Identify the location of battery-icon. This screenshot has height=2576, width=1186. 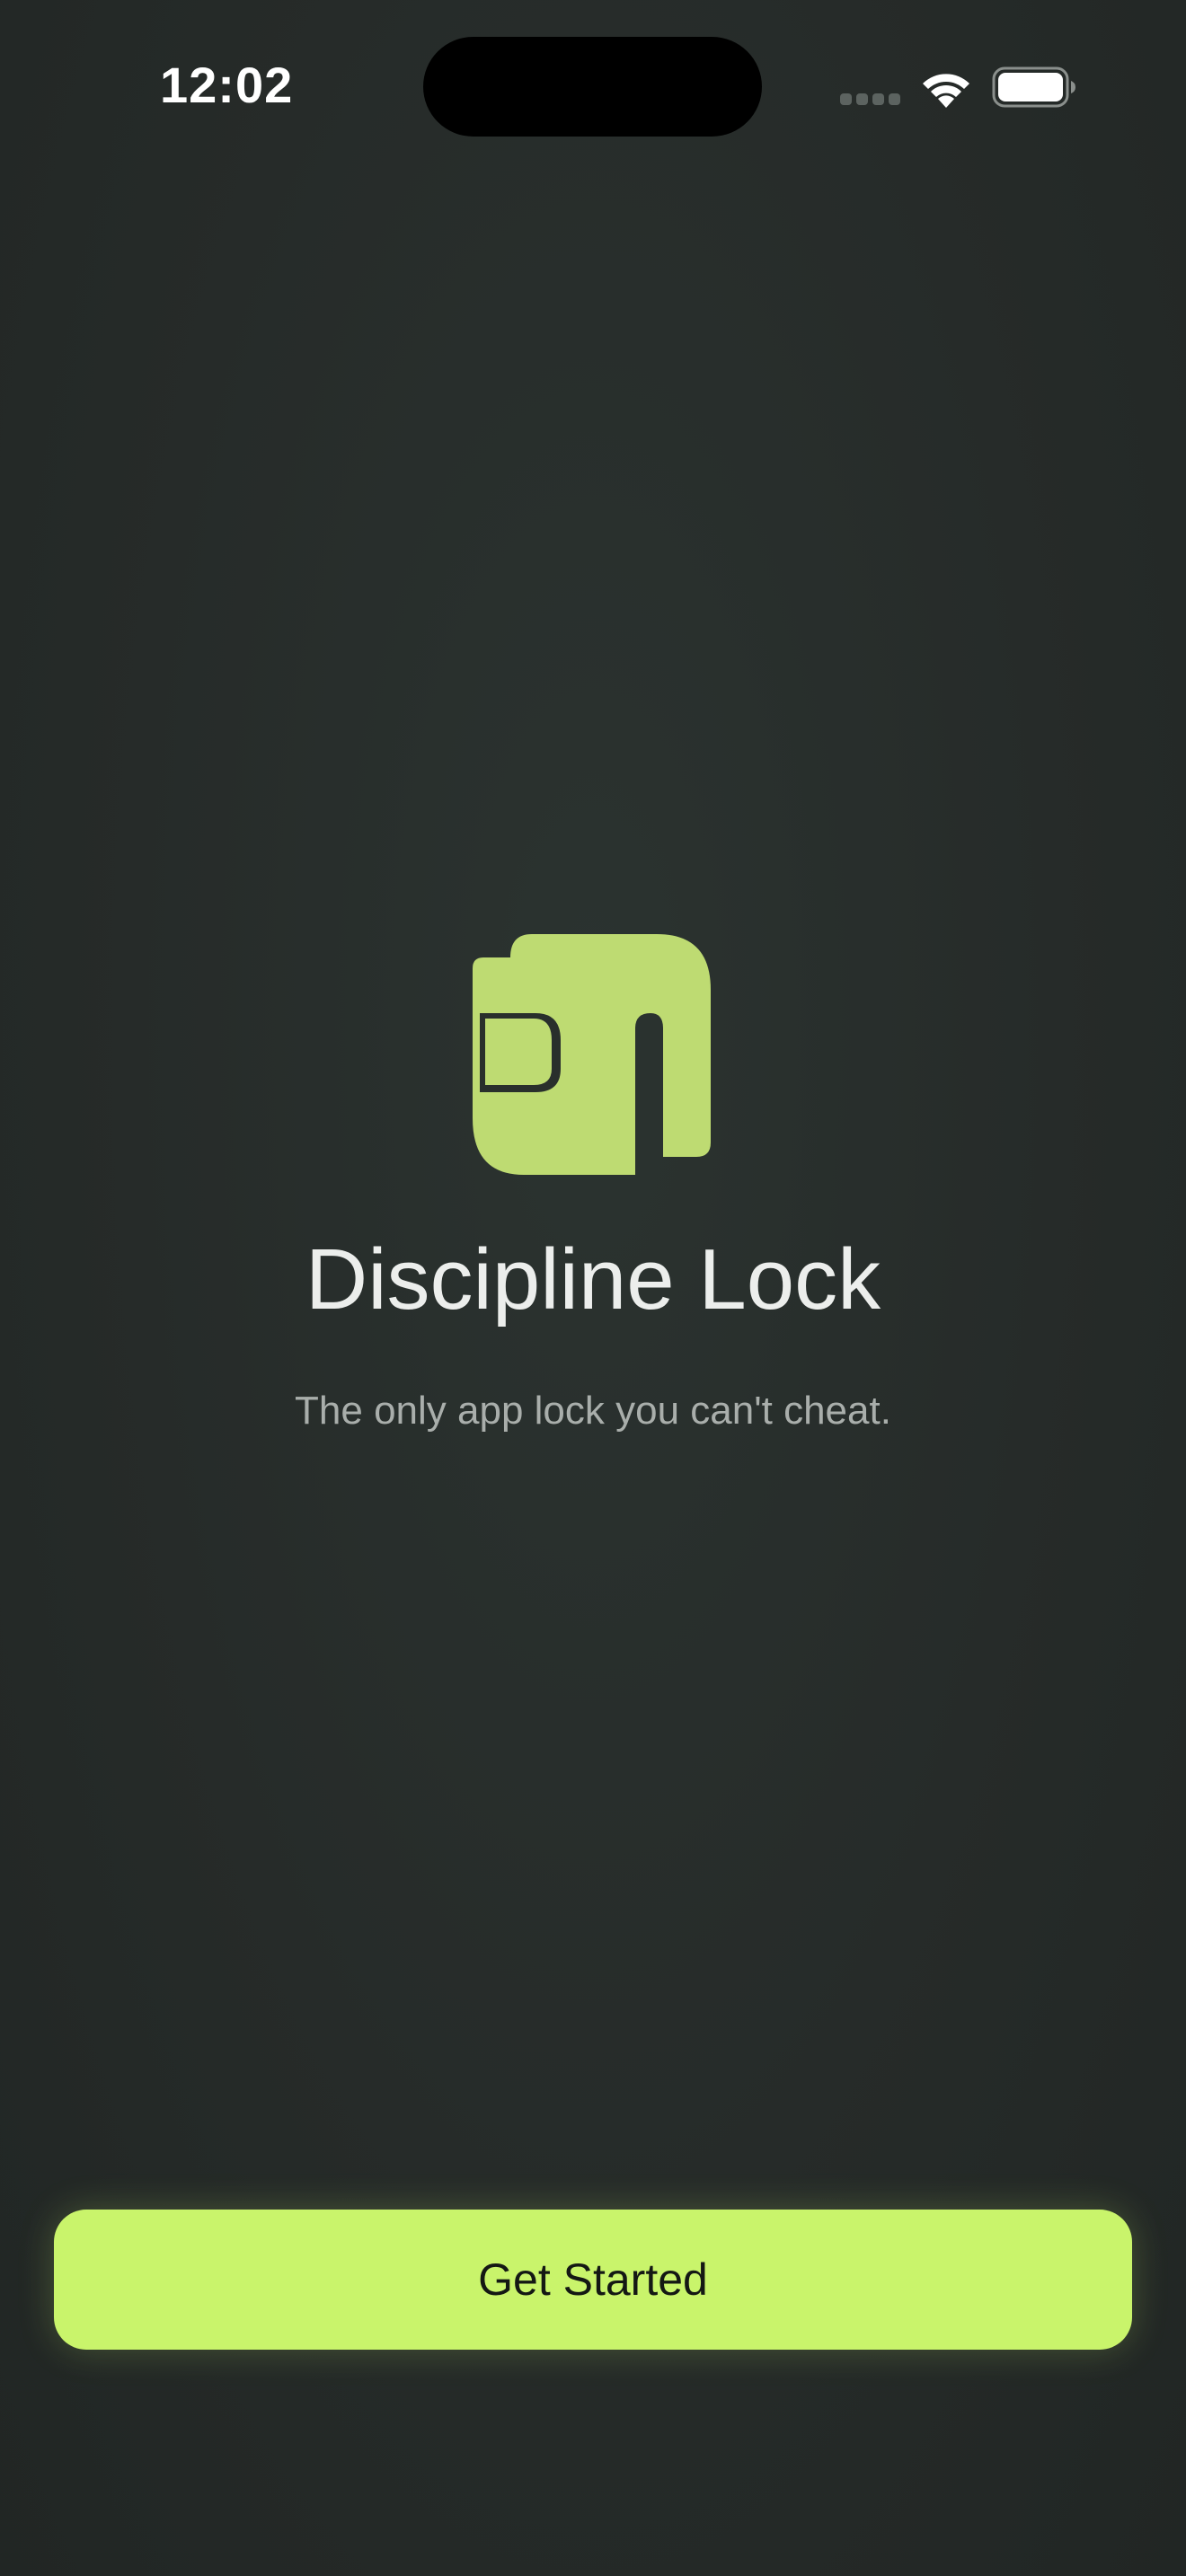
(1033, 87).